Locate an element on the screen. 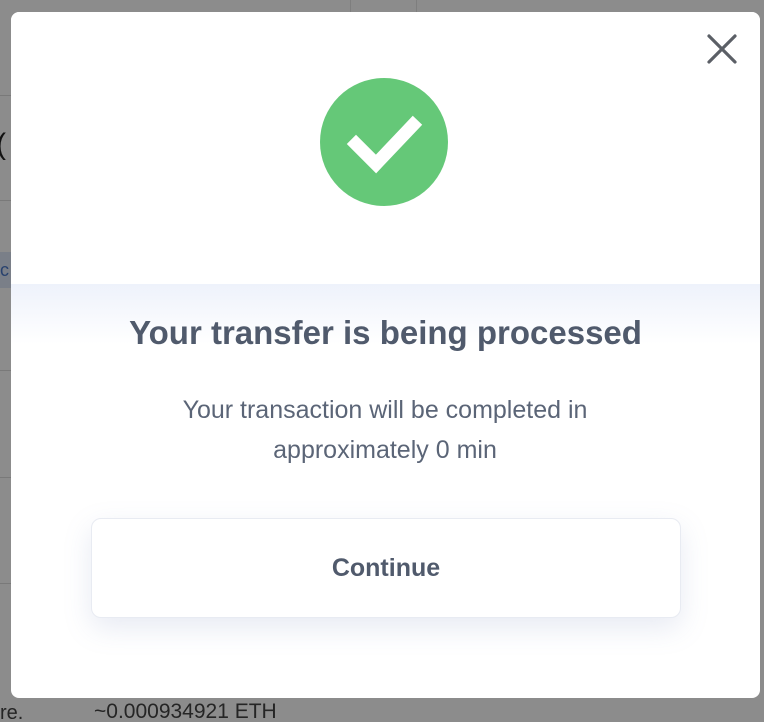 Image resolution: width=764 pixels, height=722 pixels. checkmark-icon is located at coordinates (384, 144).